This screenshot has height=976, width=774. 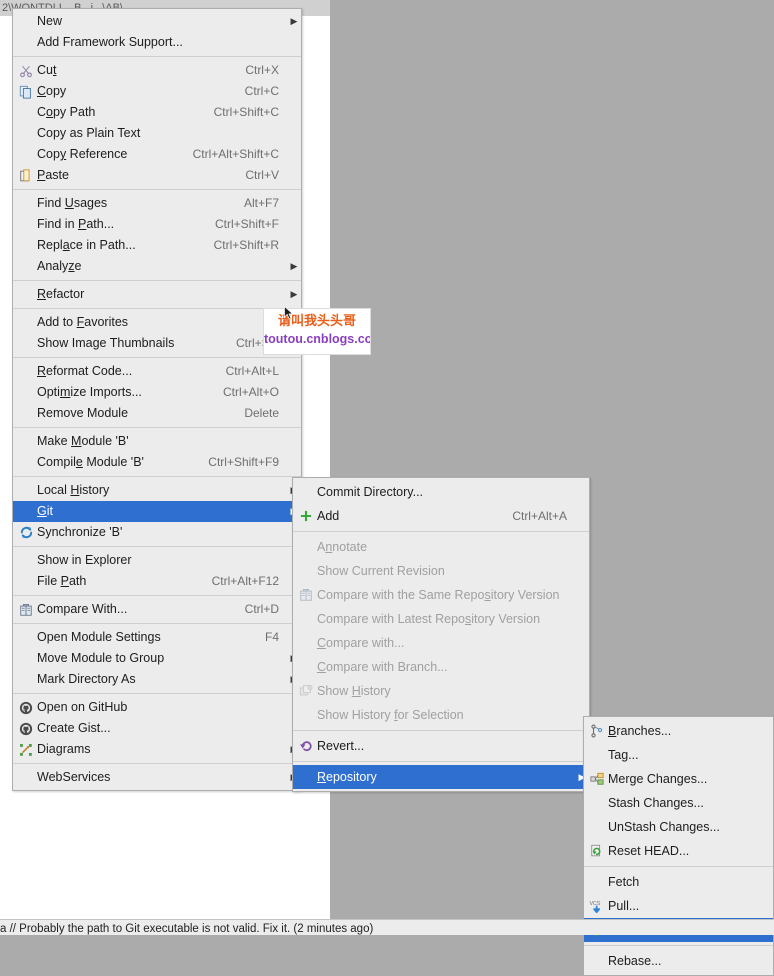 What do you see at coordinates (245, 581) in the screenshot?
I see `menu-item-shortcut: Ctrl+Alt+F12` at bounding box center [245, 581].